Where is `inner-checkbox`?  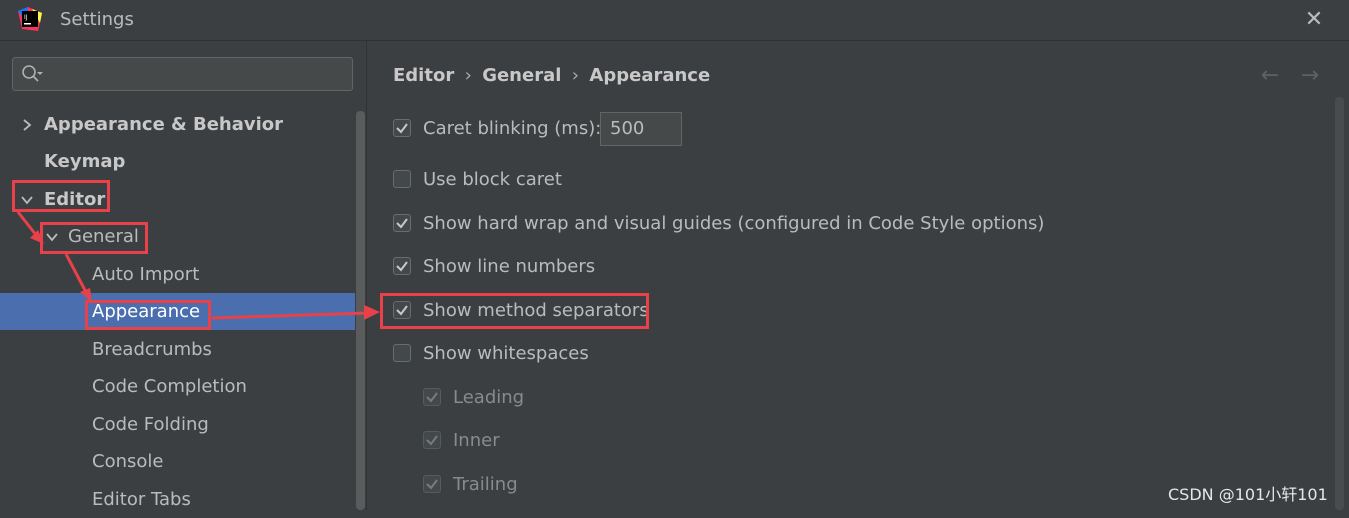
inner-checkbox is located at coordinates (432, 440).